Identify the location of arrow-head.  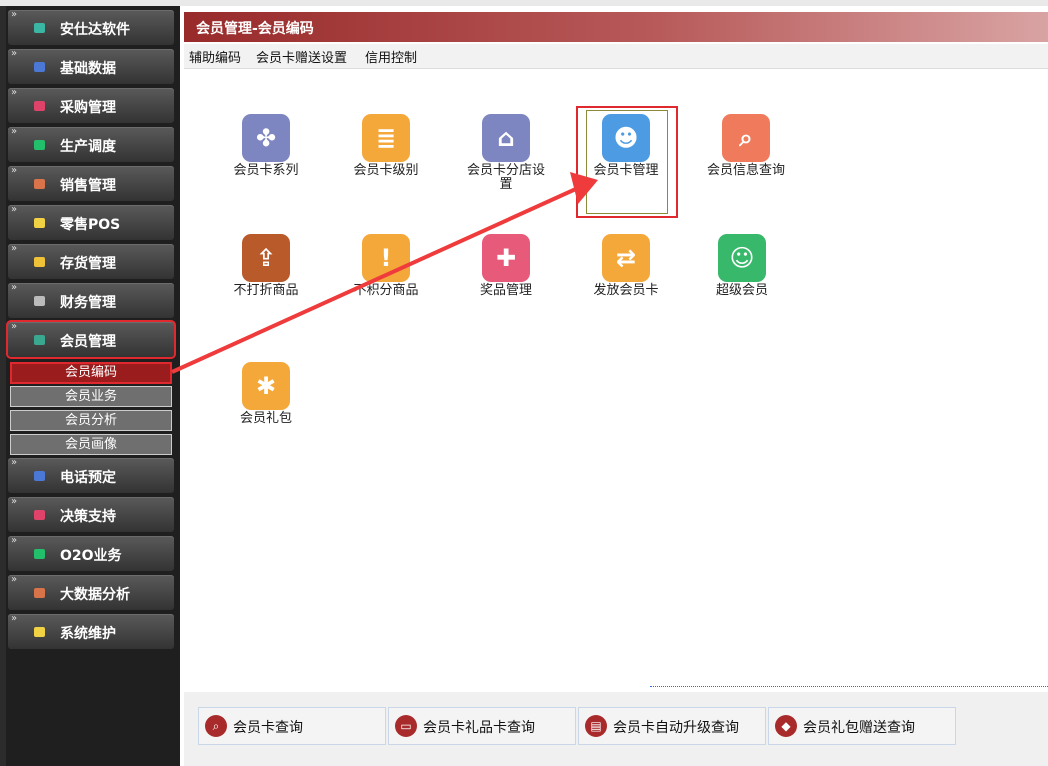
(584, 188).